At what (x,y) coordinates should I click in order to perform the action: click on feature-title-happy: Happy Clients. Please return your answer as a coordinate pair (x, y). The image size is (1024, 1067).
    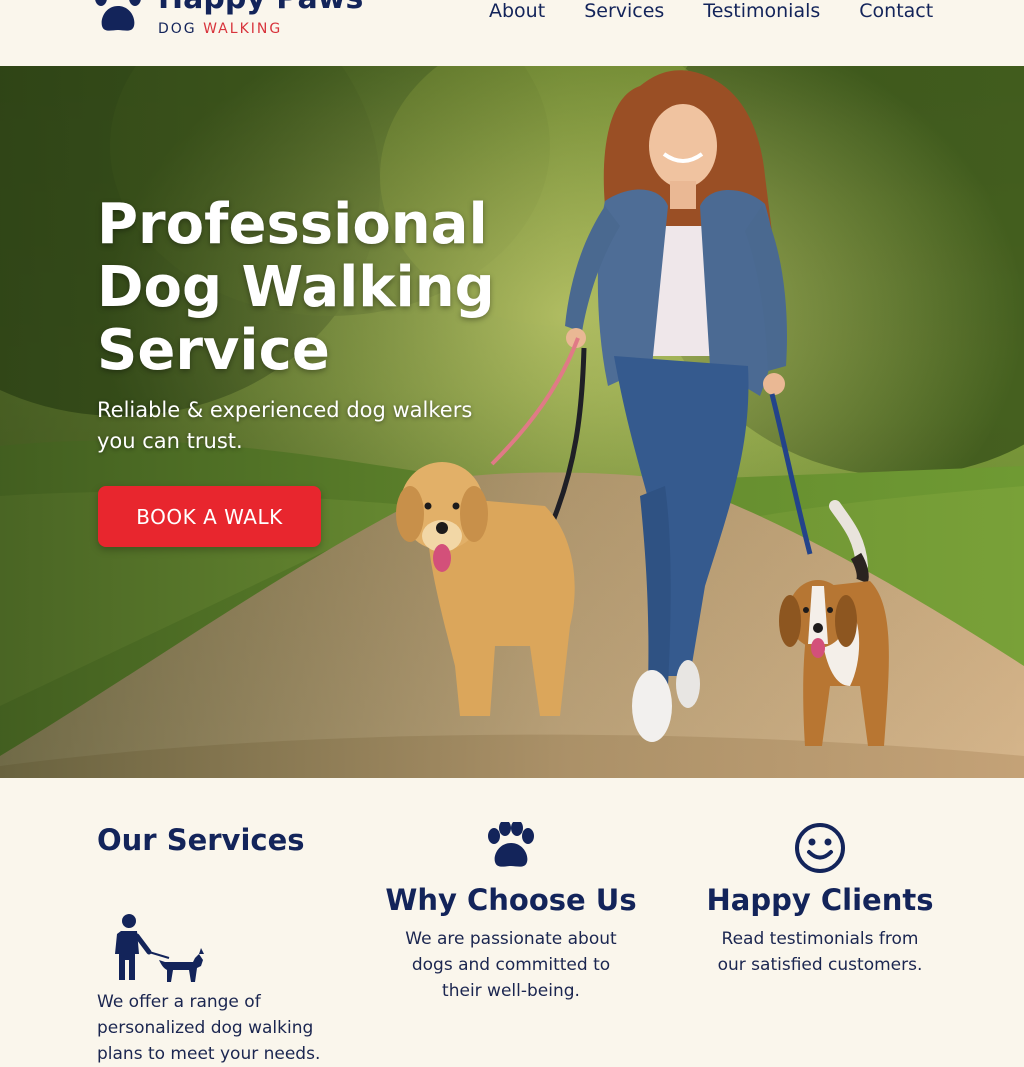
    Looking at the image, I should click on (820, 900).